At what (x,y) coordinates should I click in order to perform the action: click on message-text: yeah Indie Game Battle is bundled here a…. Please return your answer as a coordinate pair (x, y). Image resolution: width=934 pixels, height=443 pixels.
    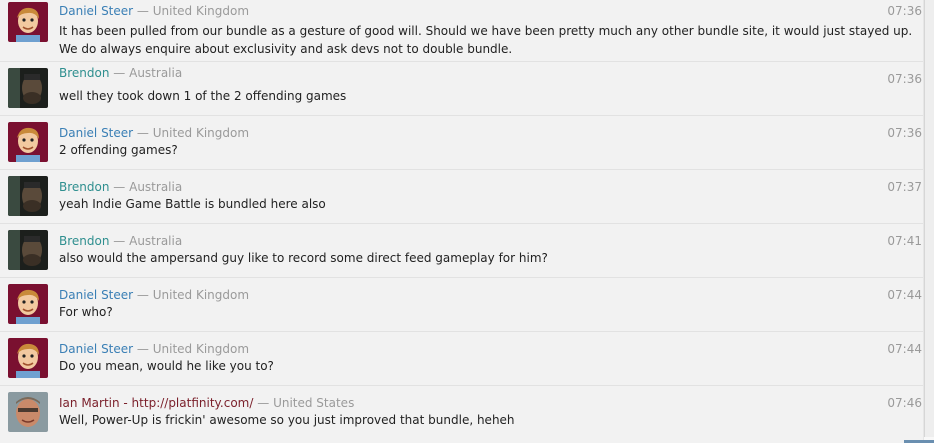
    Looking at the image, I should click on (192, 204).